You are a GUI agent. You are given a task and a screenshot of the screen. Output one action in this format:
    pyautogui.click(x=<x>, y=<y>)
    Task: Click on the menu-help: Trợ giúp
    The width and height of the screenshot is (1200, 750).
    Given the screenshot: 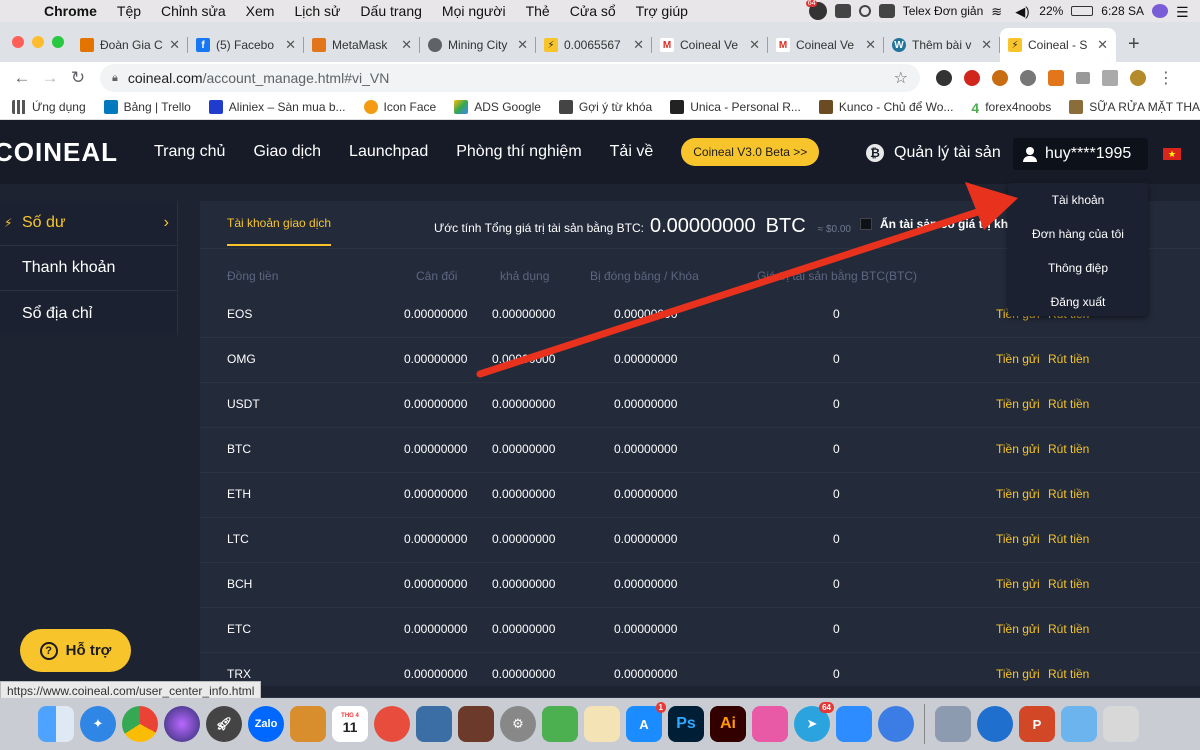 What is the action you would take?
    pyautogui.click(x=662, y=11)
    